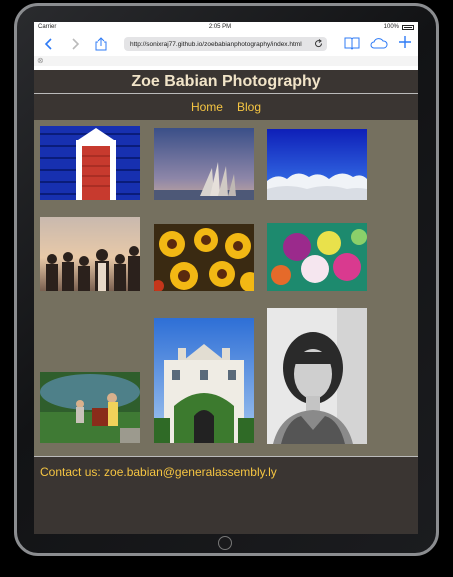 The image size is (453, 577). What do you see at coordinates (90, 254) in the screenshot?
I see `photo-crowd-sunset` at bounding box center [90, 254].